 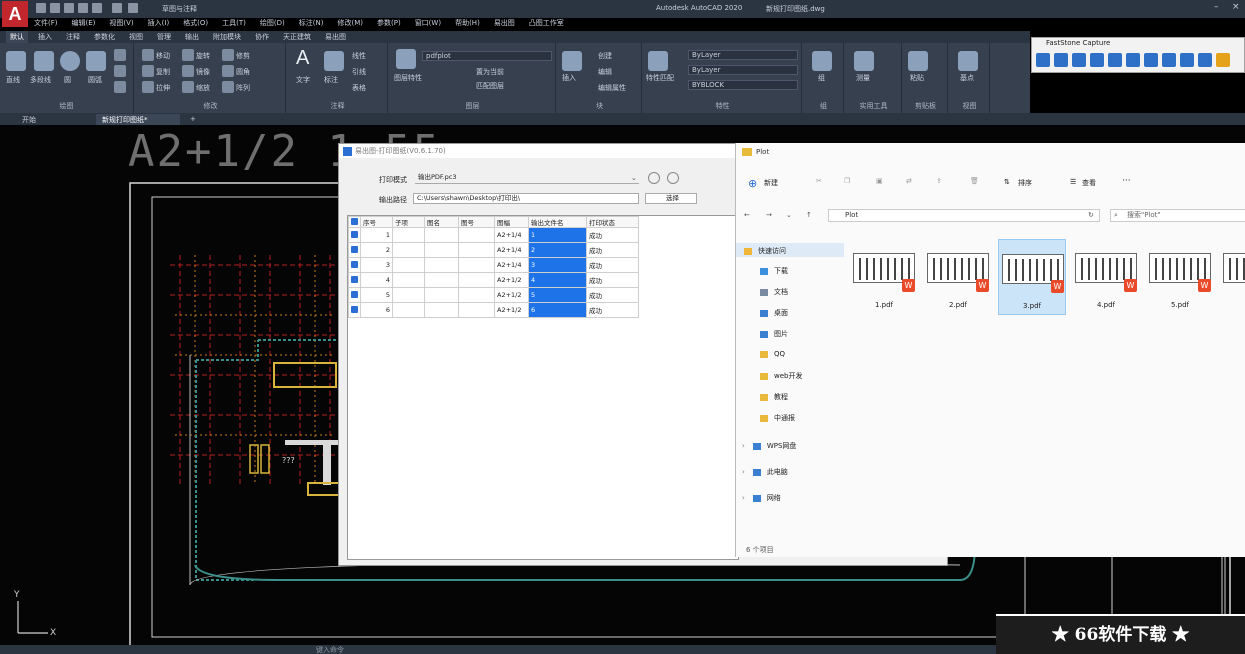 I want to click on groups-group-label: 组, so click(x=823, y=106).